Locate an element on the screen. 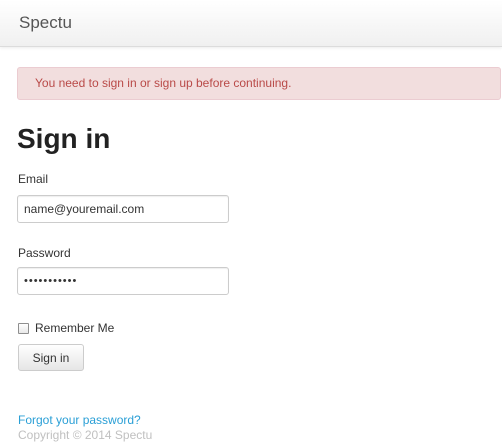 This screenshot has width=502, height=444. sign-in-button: Sign in is located at coordinates (51, 357).